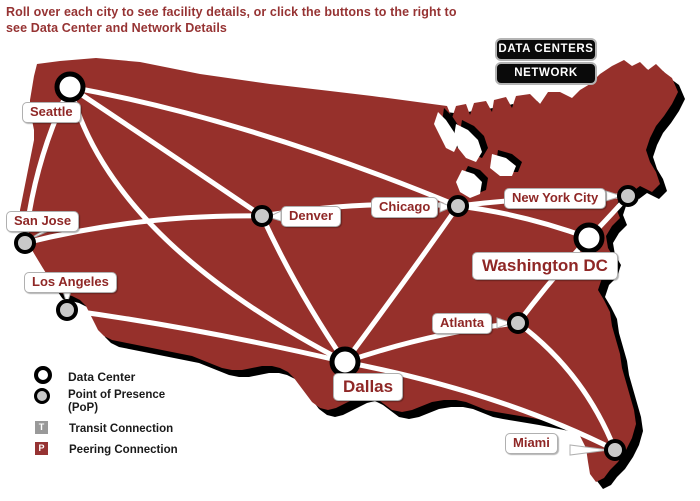 The height and width of the screenshot is (501, 700). What do you see at coordinates (262, 216) in the screenshot?
I see `node-denver` at bounding box center [262, 216].